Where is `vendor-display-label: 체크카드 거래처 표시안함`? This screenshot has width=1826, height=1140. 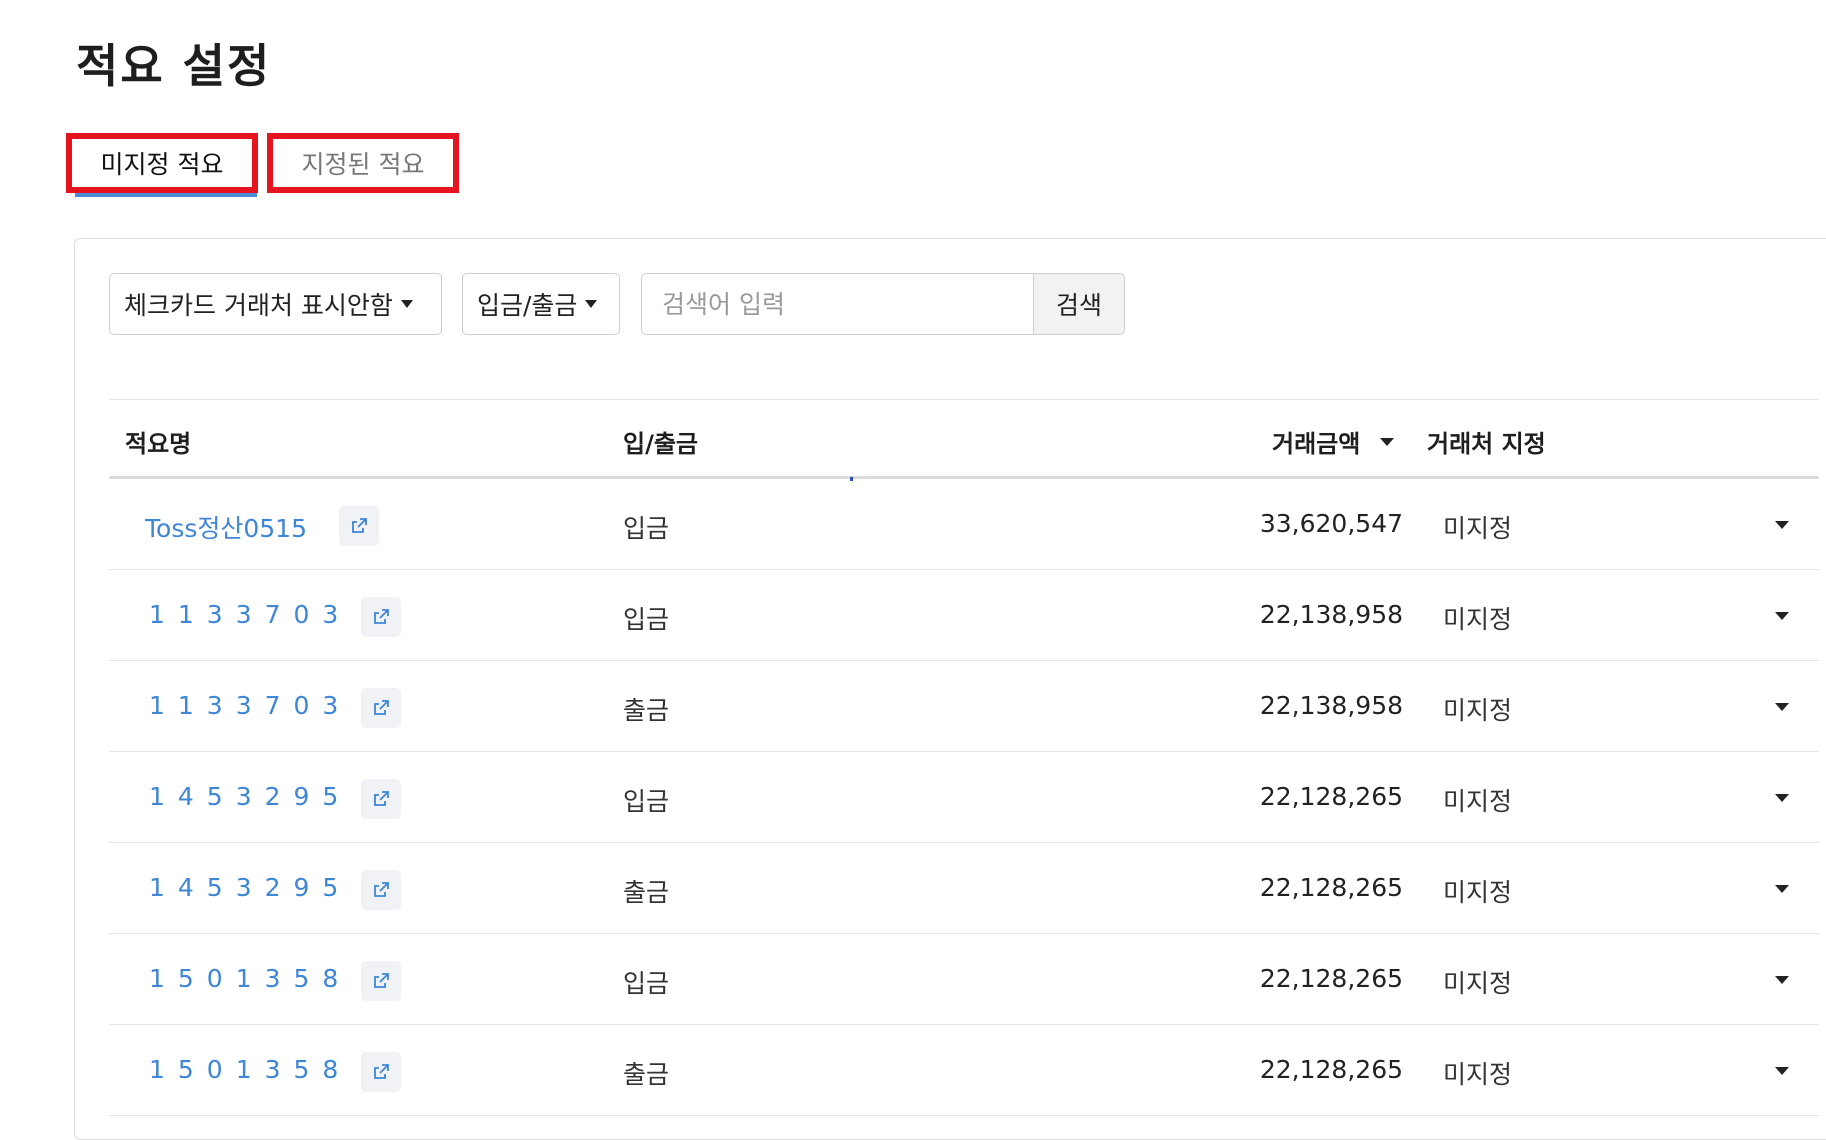 vendor-display-label: 체크카드 거래처 표시안함 is located at coordinates (258, 305).